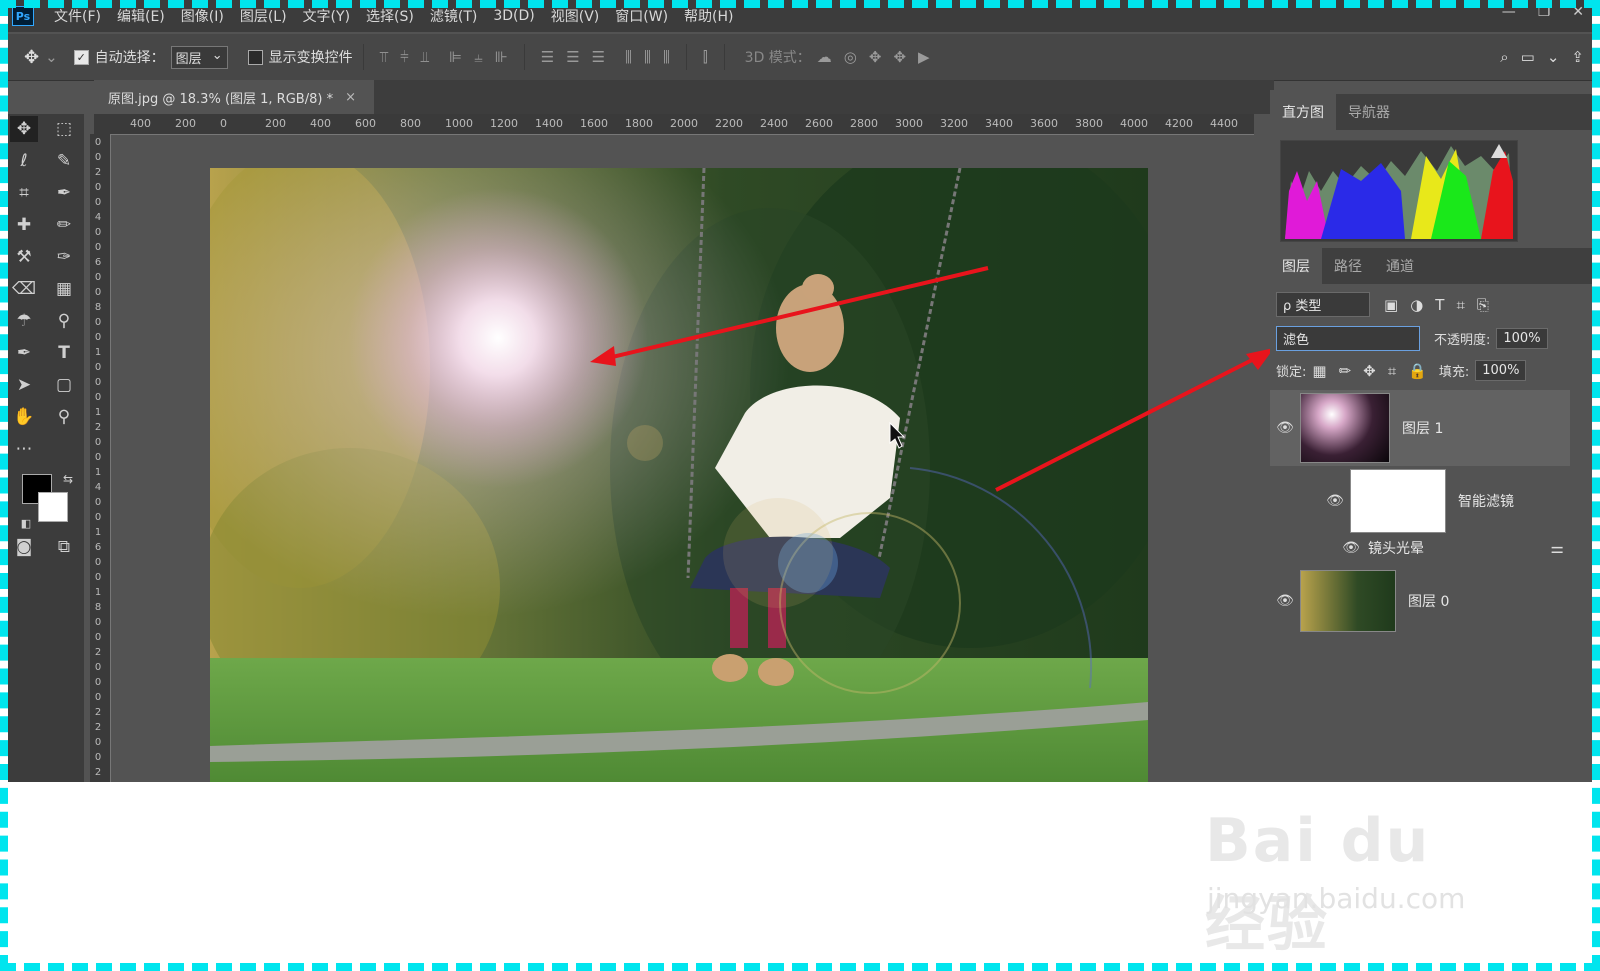  Describe the element at coordinates (300, 57) in the screenshot. I see `show-transform-option: 显示变换控件` at that location.